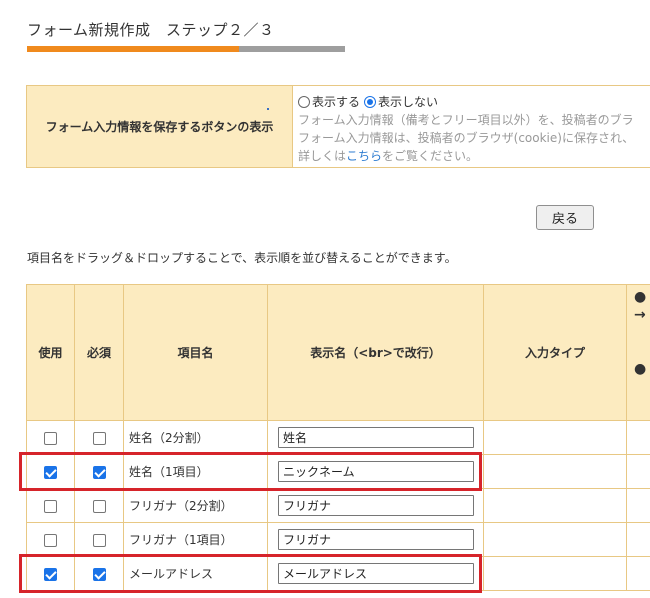 The image size is (650, 598). I want to click on col-display-name: 表示名（<br>で改行）, so click(375, 352).